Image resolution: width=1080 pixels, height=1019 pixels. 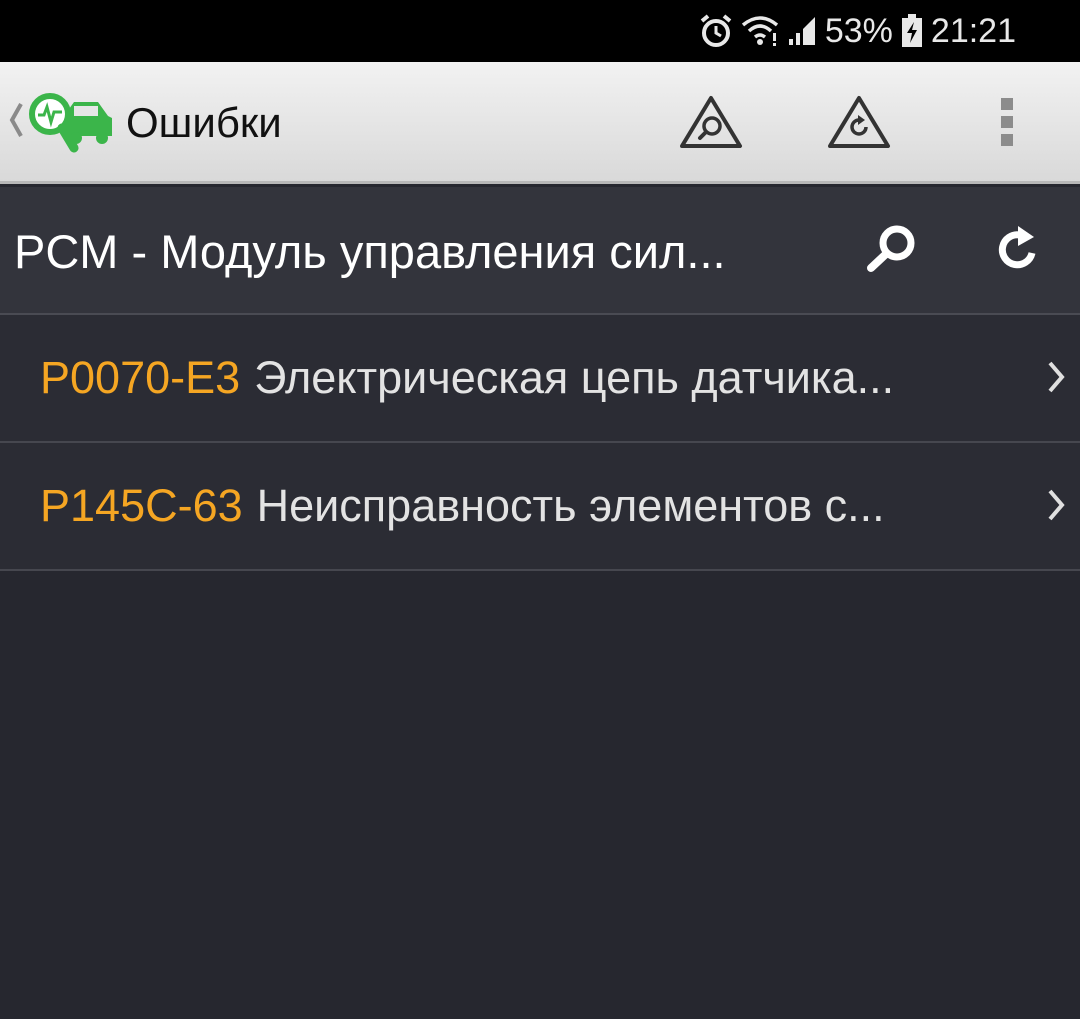 I want to click on wifi-icon, so click(x=760, y=31).